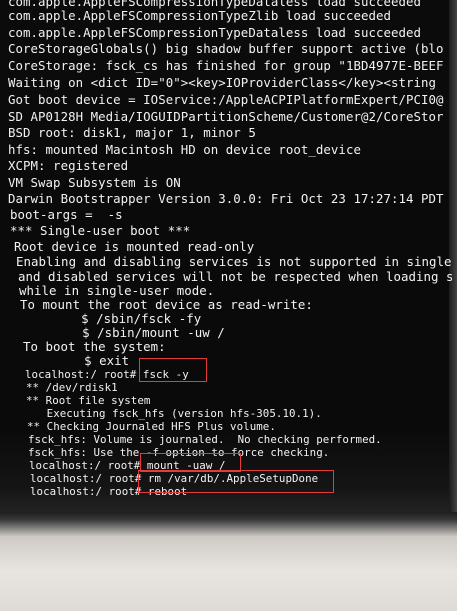 This screenshot has height=611, width=457. I want to click on console-line: VM Swap Subsystem is ON, so click(94, 182).